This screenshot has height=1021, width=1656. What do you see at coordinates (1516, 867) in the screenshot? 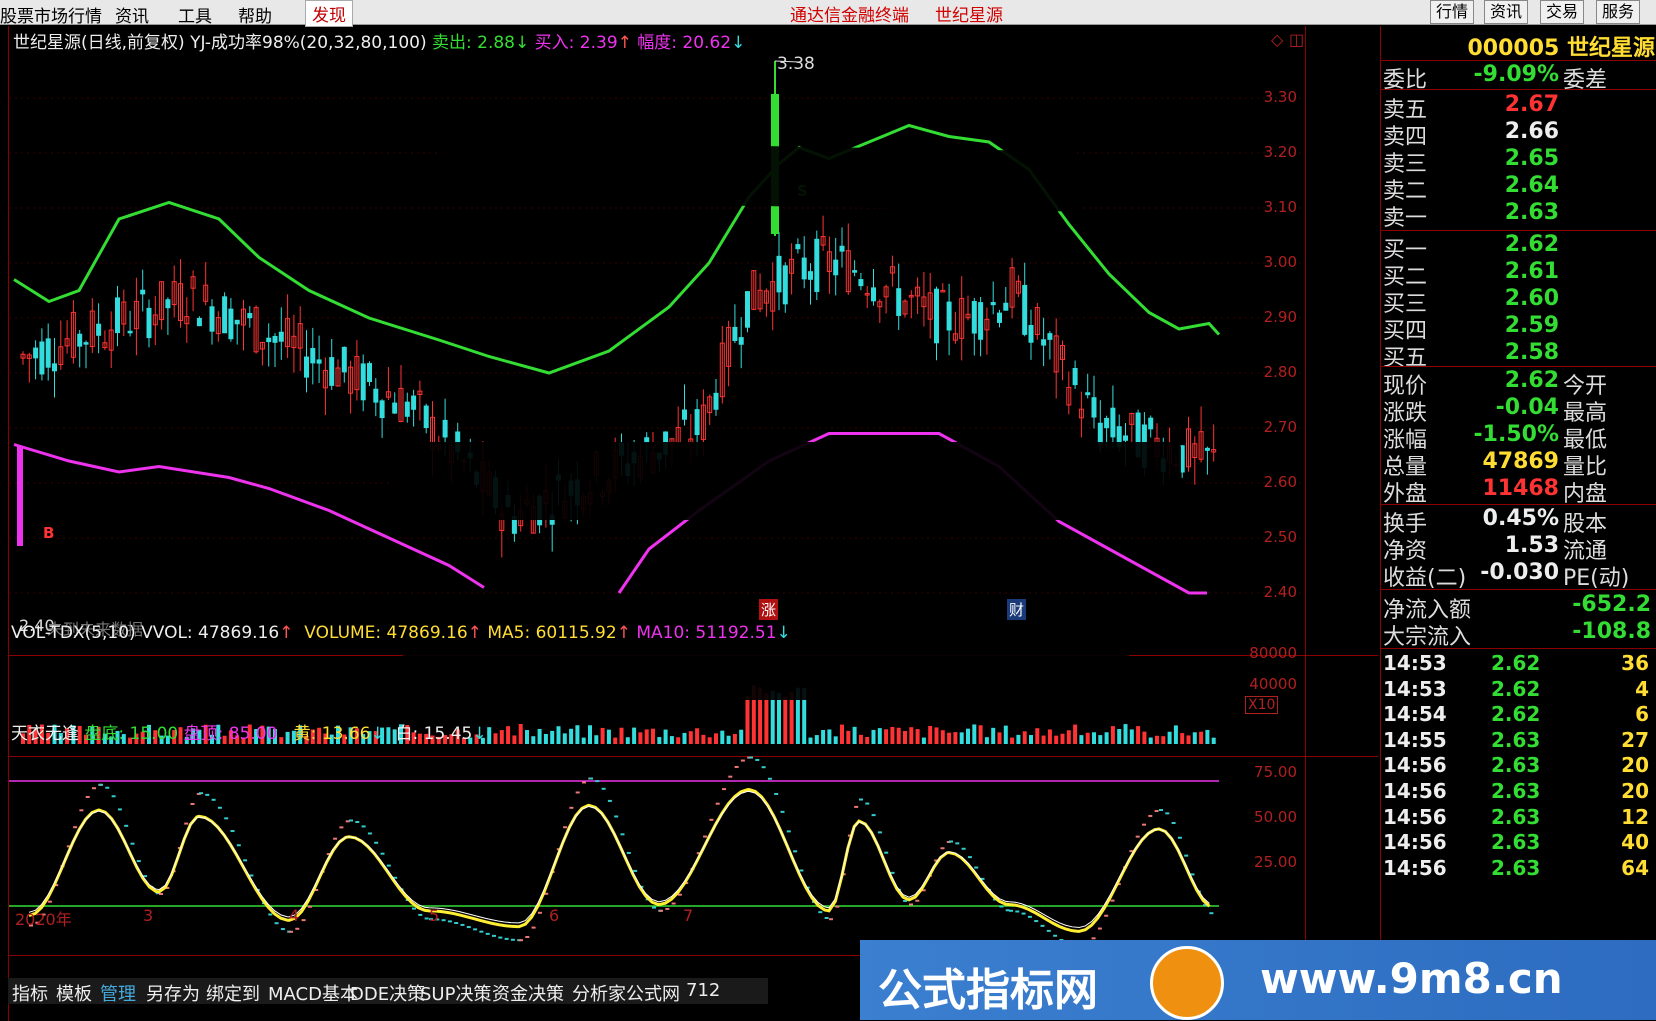
I see `tick-price: 2.63` at bounding box center [1516, 867].